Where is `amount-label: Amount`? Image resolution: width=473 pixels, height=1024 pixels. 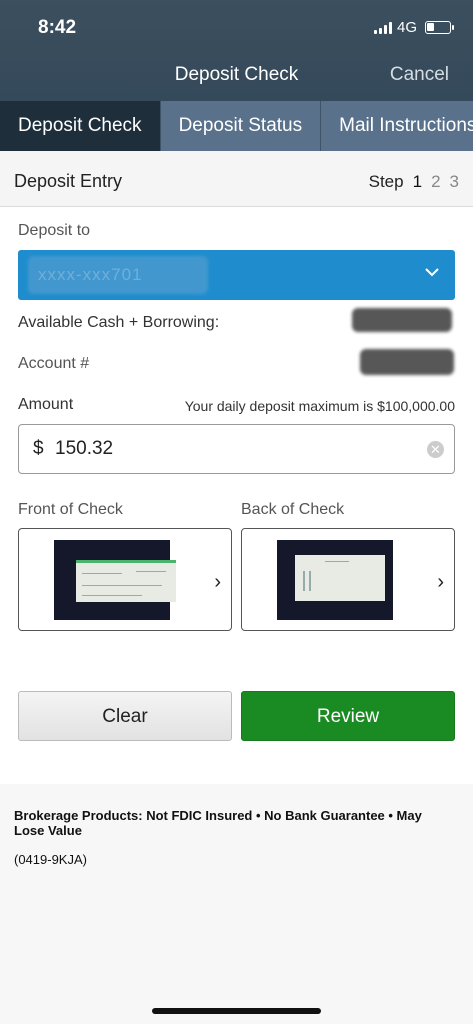 amount-label: Amount is located at coordinates (46, 404).